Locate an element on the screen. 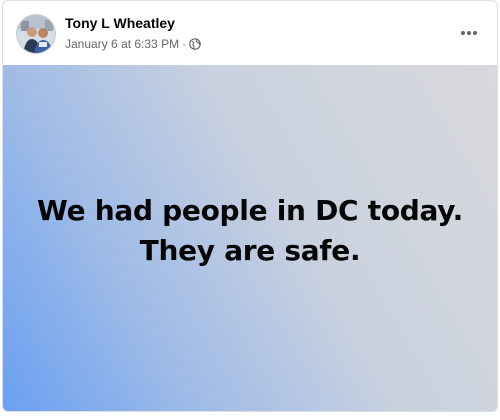 Image resolution: width=500 pixels, height=420 pixels. post-text-line-1: We had people in DC today. is located at coordinates (250, 210).